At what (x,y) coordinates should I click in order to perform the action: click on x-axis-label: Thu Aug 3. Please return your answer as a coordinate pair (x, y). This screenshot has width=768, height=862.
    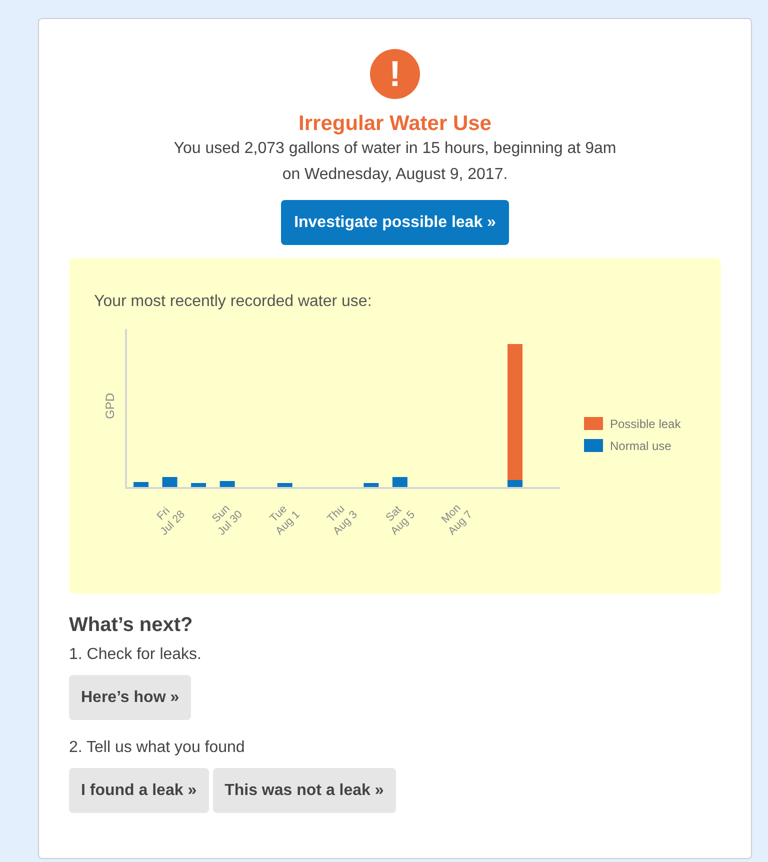
    Looking at the image, I should click on (342, 520).